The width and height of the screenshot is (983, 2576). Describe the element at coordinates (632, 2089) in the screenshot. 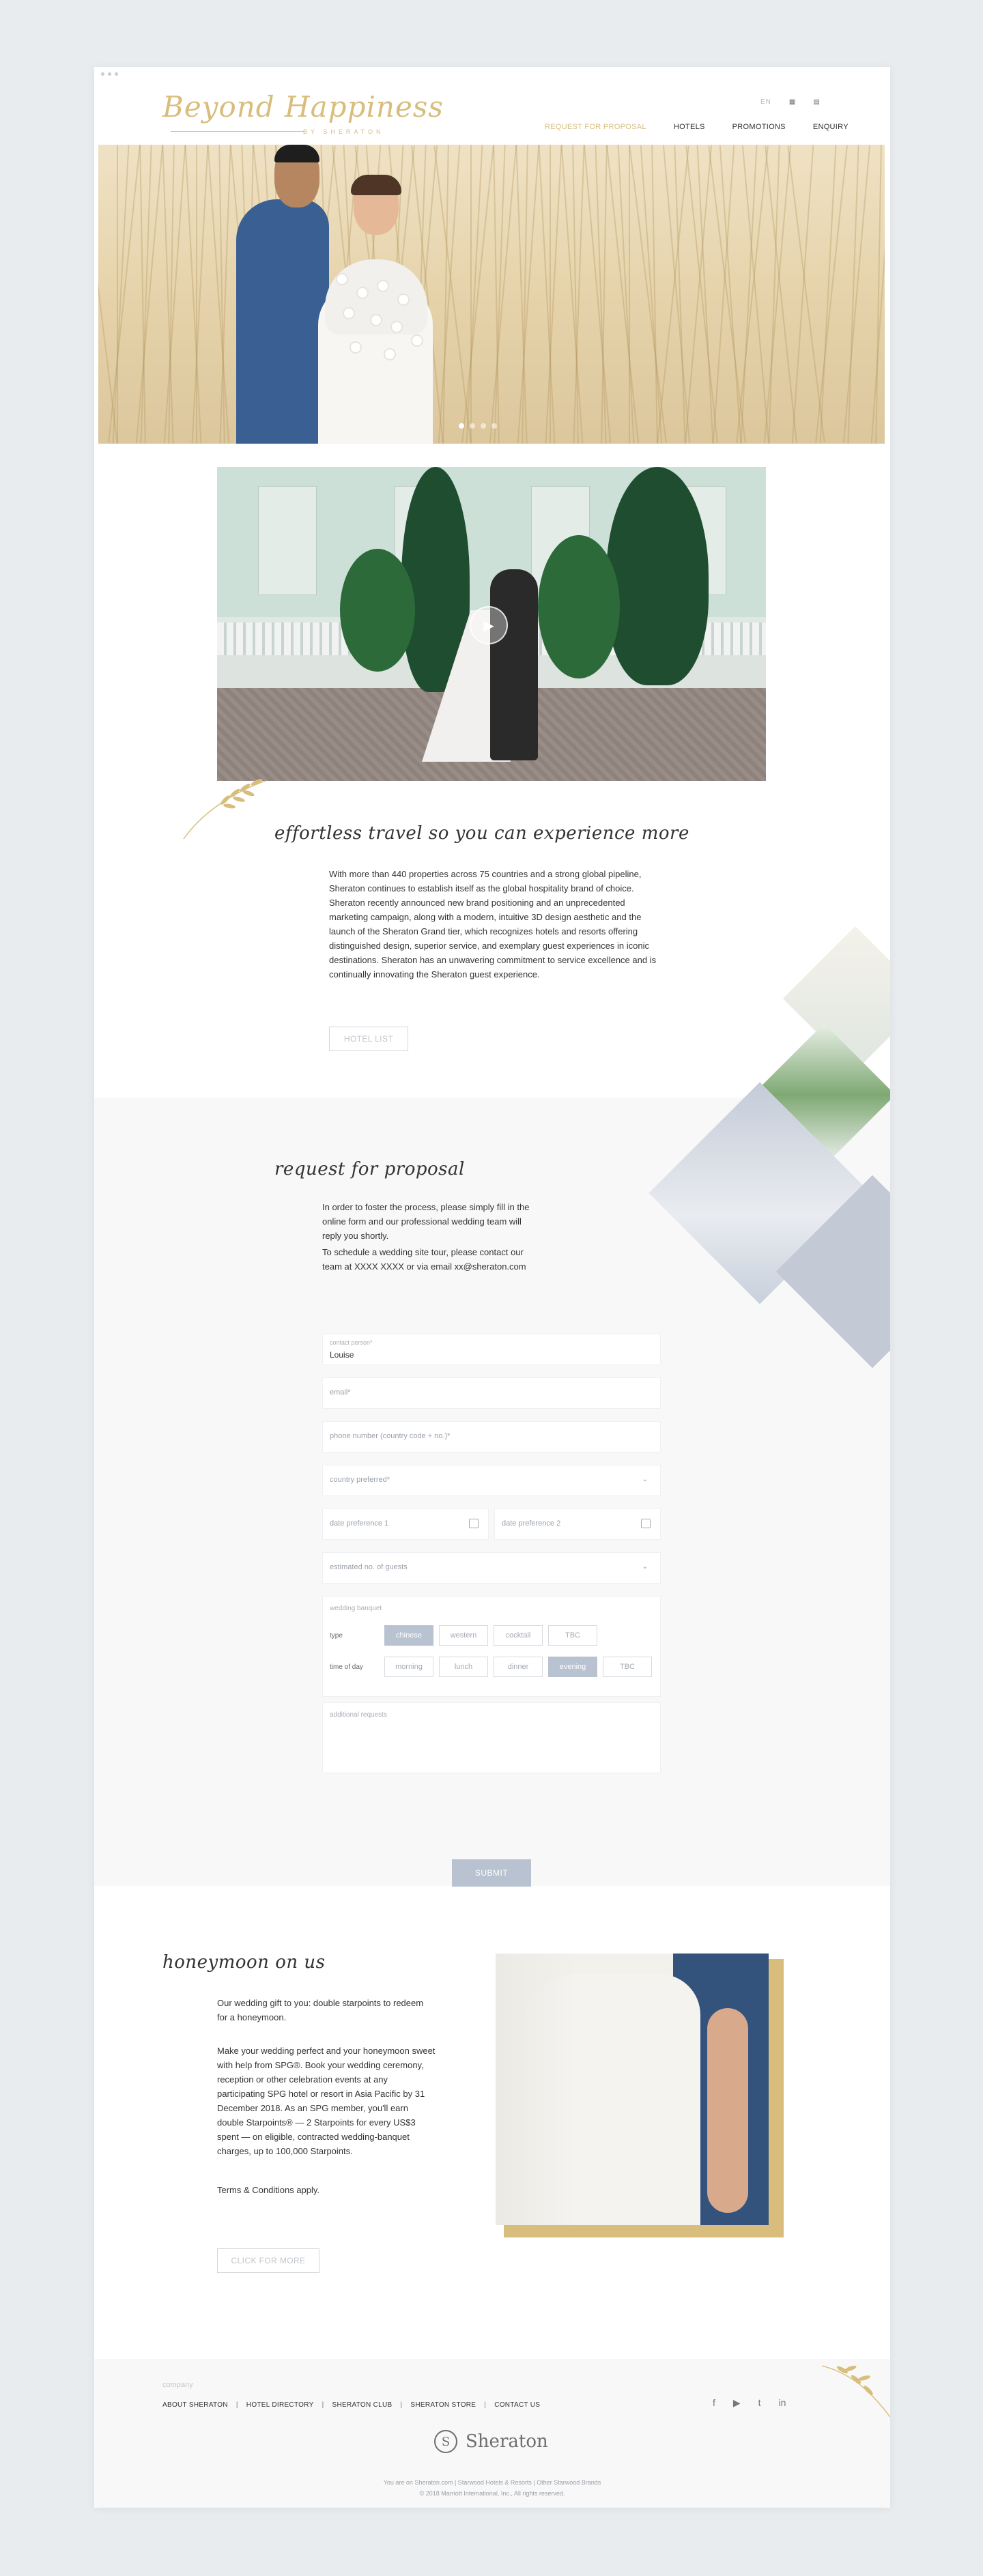

I see `honeymoon-photo` at that location.